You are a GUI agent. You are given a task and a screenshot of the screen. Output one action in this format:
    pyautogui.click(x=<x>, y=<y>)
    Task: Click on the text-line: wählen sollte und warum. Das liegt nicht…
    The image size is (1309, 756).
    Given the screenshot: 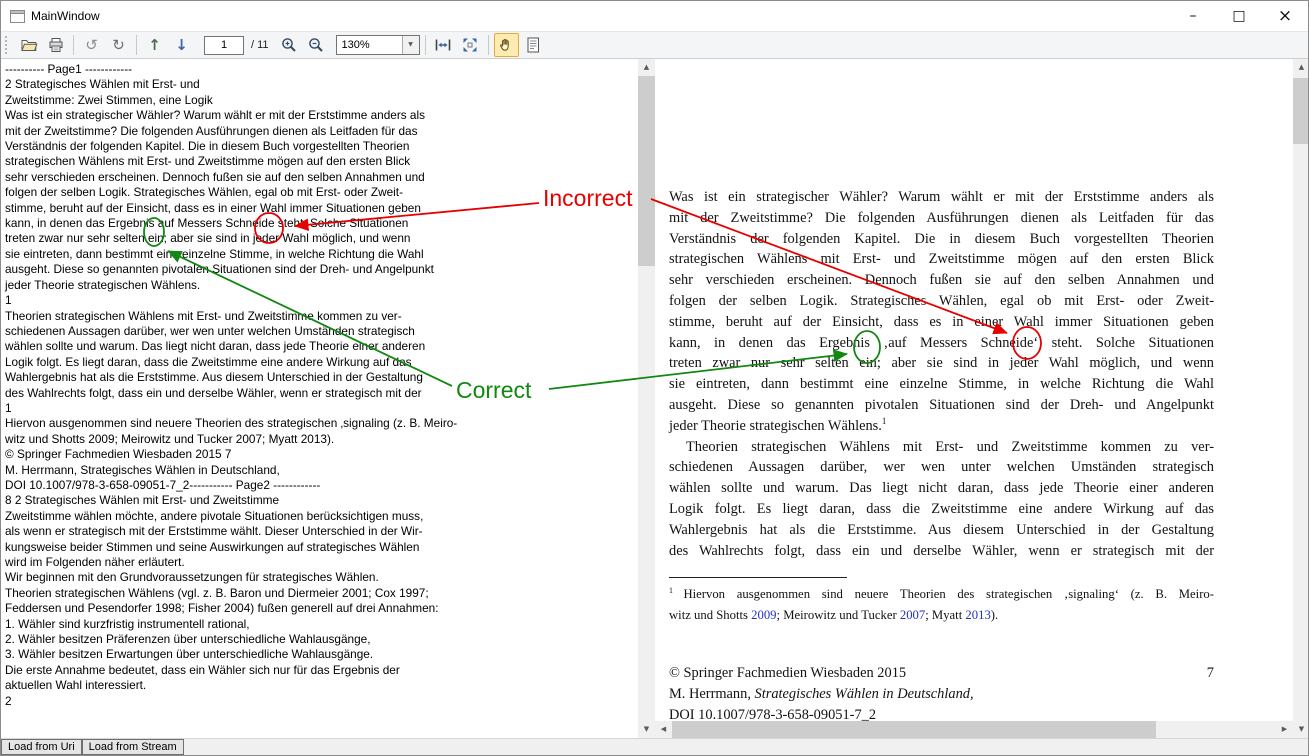 What is the action you would take?
    pyautogui.click(x=941, y=488)
    